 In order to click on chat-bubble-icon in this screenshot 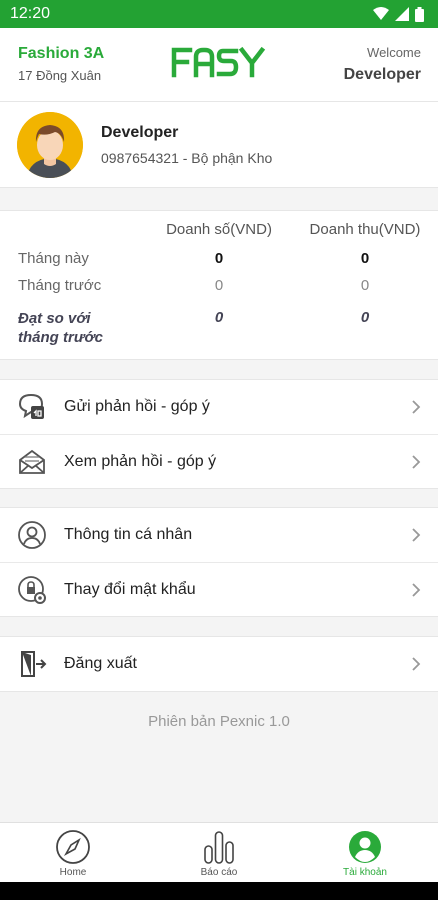, I will do `click(32, 407)`.